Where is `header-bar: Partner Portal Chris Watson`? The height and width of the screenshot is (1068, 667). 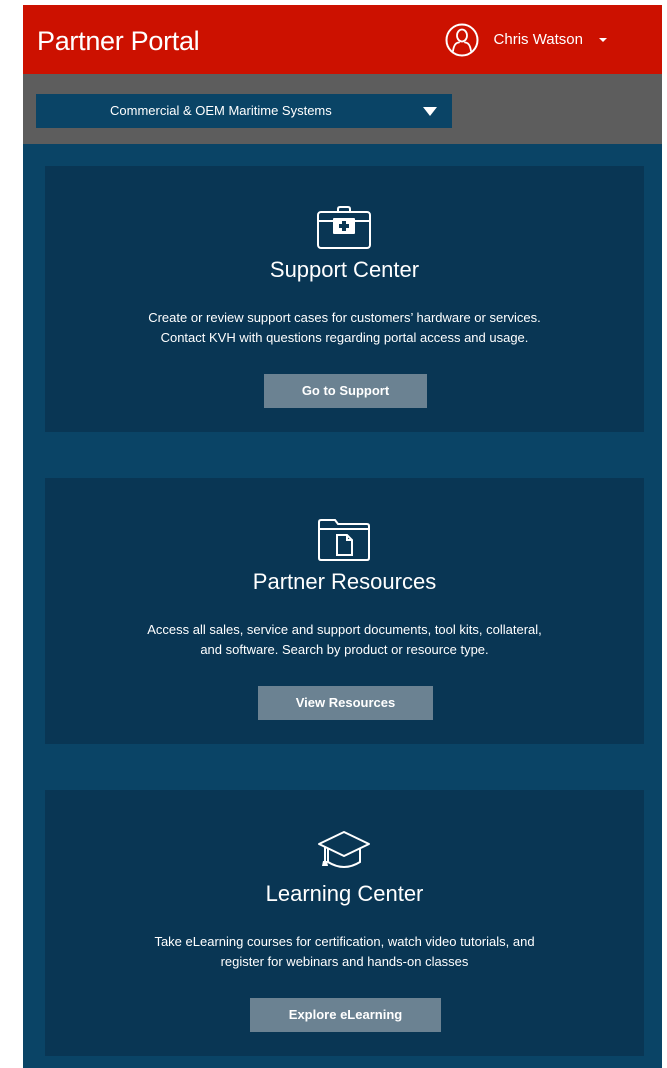
header-bar: Partner Portal Chris Watson is located at coordinates (342, 39).